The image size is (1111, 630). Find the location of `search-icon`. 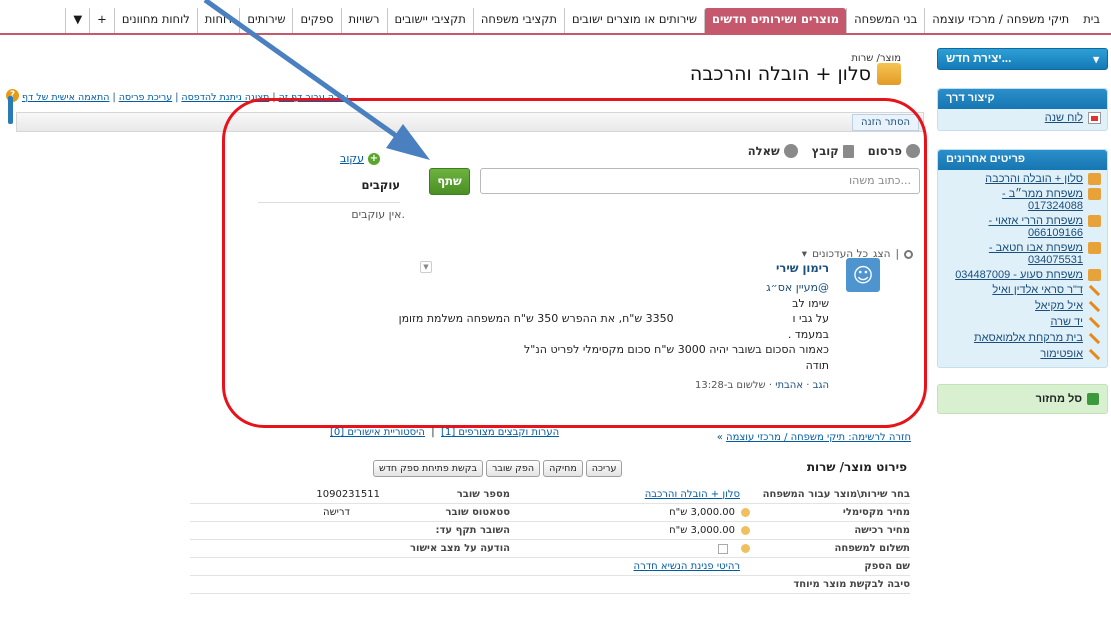

search-icon is located at coordinates (908, 254).